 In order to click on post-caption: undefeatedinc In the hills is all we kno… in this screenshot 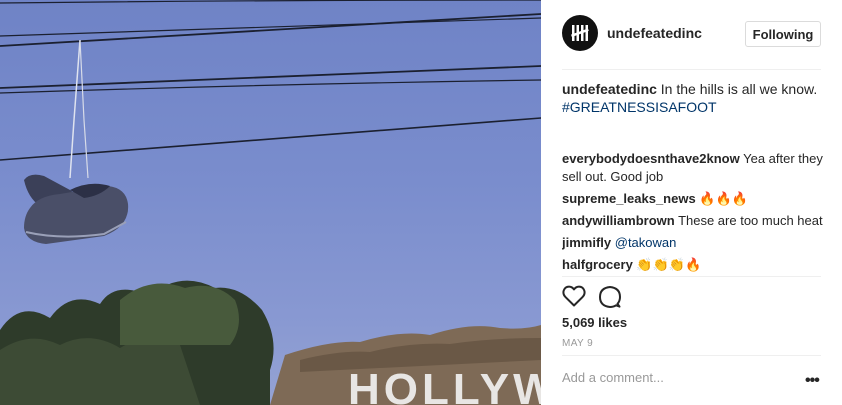, I will do `click(693, 98)`.